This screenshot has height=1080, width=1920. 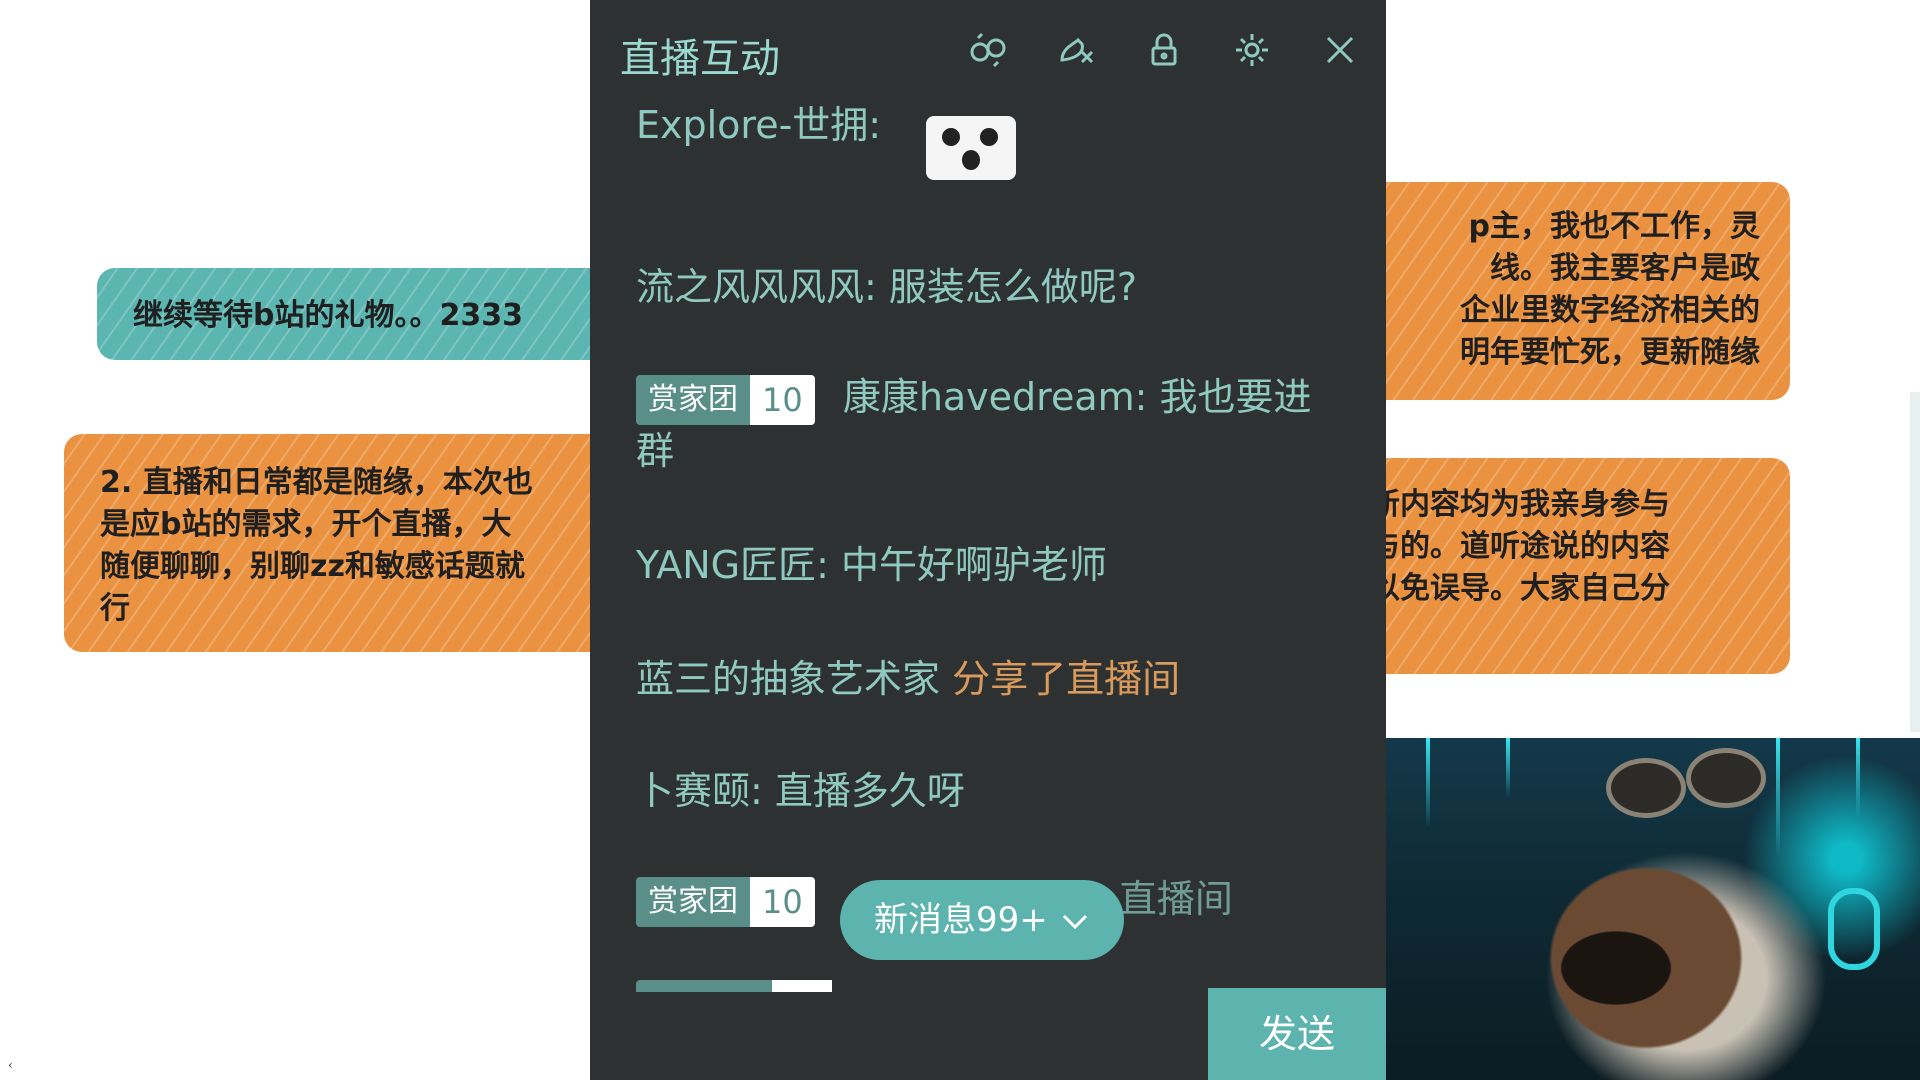 What do you see at coordinates (306, 524) in the screenshot?
I see `note-line: 是应b站的需求，开个直播，大` at bounding box center [306, 524].